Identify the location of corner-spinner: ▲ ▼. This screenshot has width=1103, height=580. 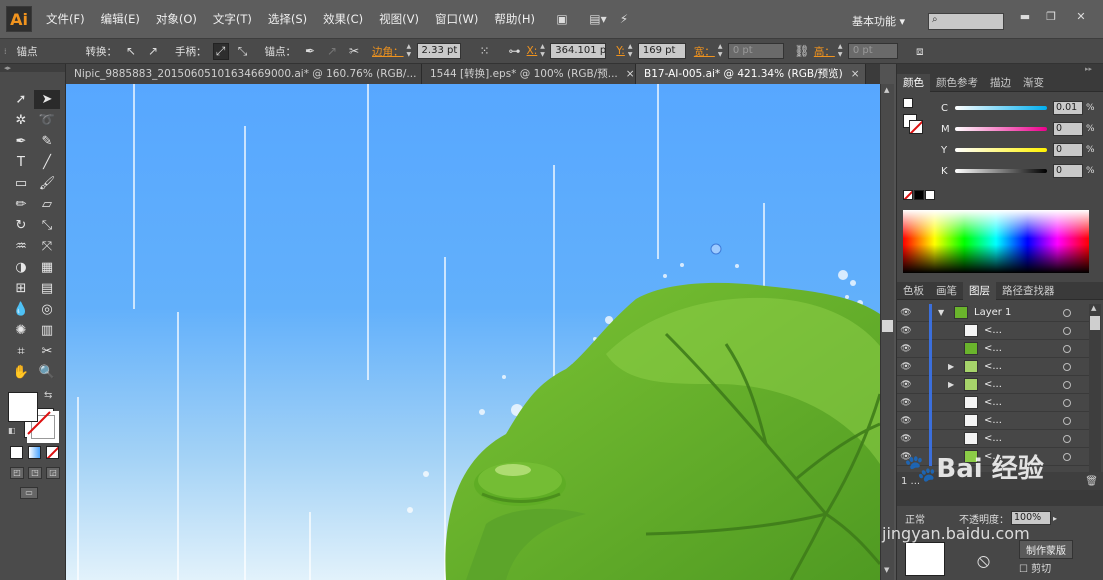
(410, 51).